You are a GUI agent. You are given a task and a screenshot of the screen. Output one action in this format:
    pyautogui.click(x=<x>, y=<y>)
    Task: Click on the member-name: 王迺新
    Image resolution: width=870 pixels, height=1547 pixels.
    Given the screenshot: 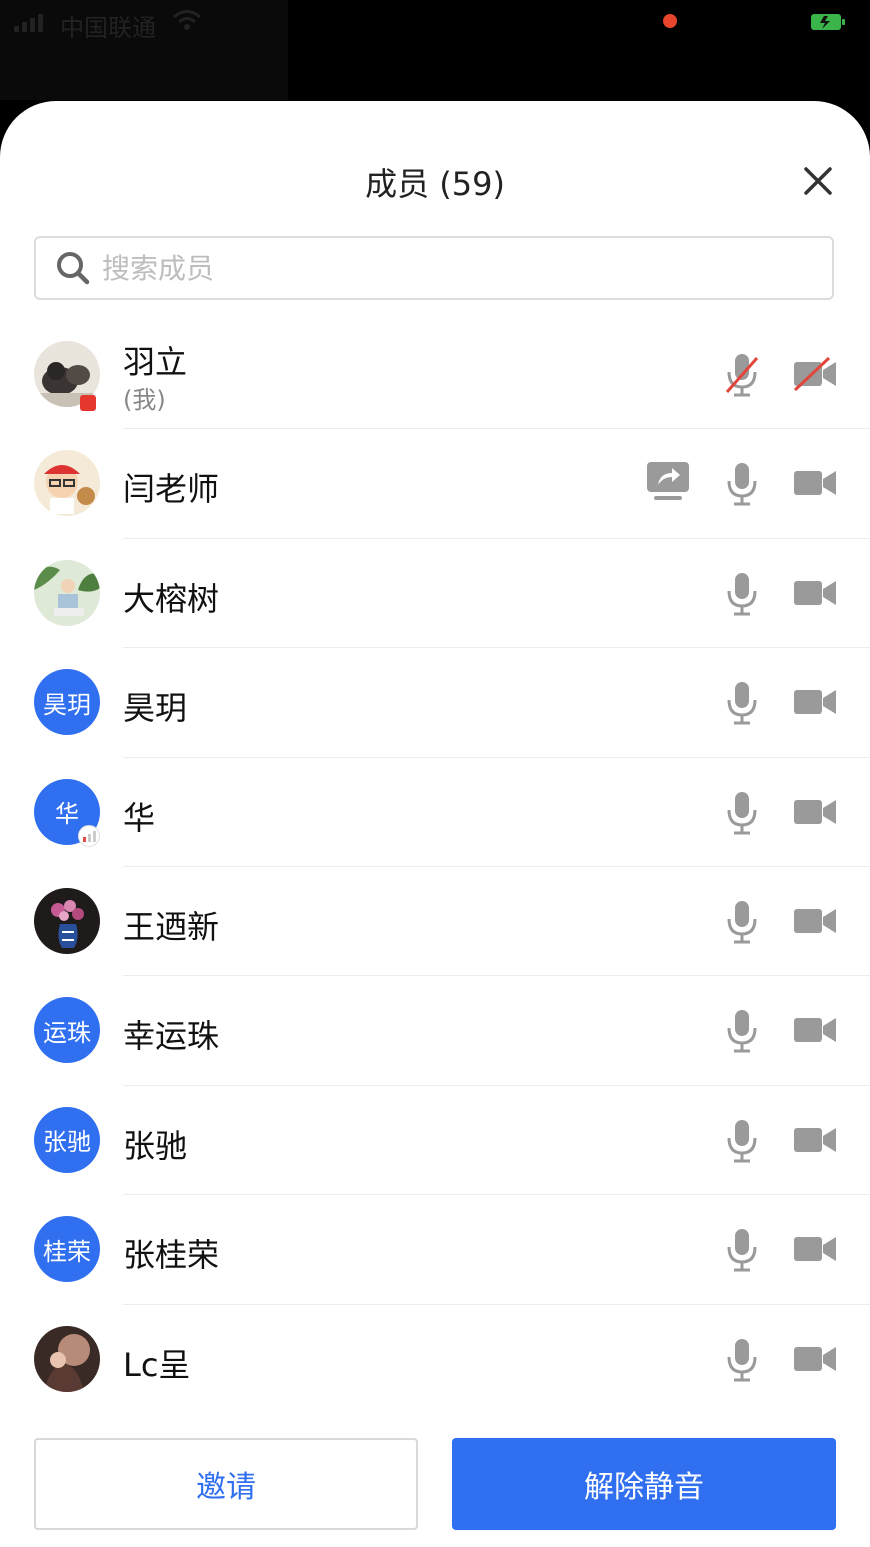 What is the action you would take?
    pyautogui.click(x=171, y=926)
    